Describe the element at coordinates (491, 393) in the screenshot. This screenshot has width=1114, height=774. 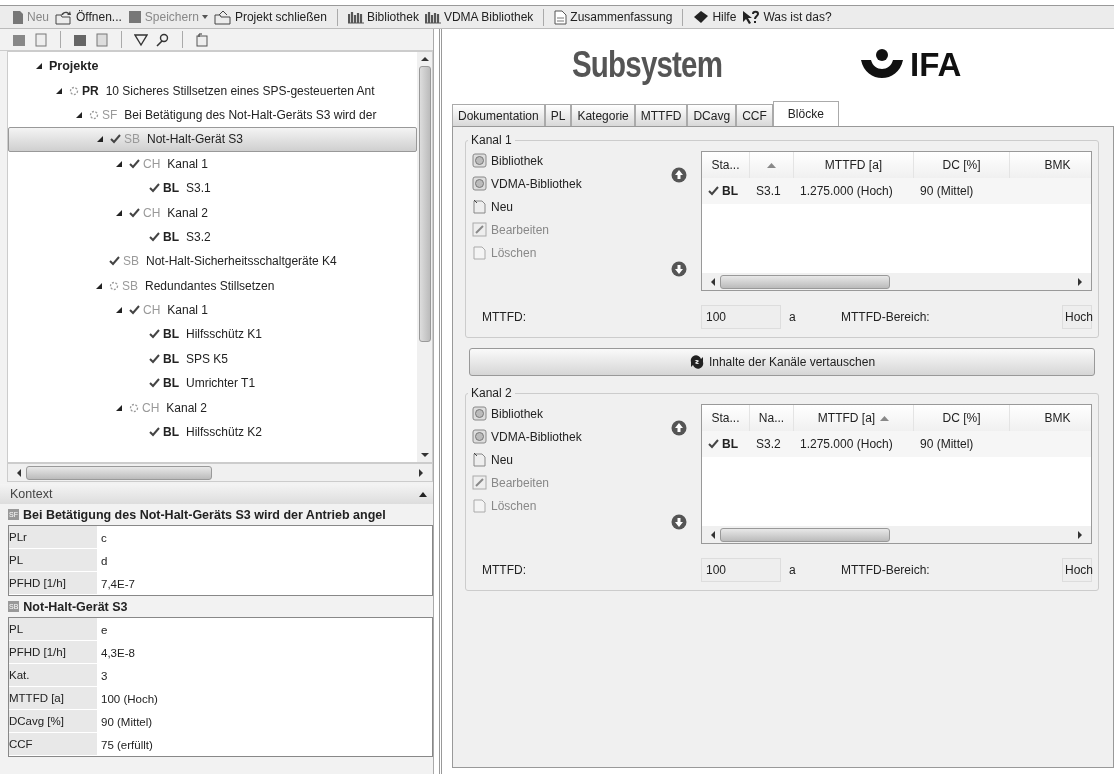
I see `group-title: Kanal 2` at that location.